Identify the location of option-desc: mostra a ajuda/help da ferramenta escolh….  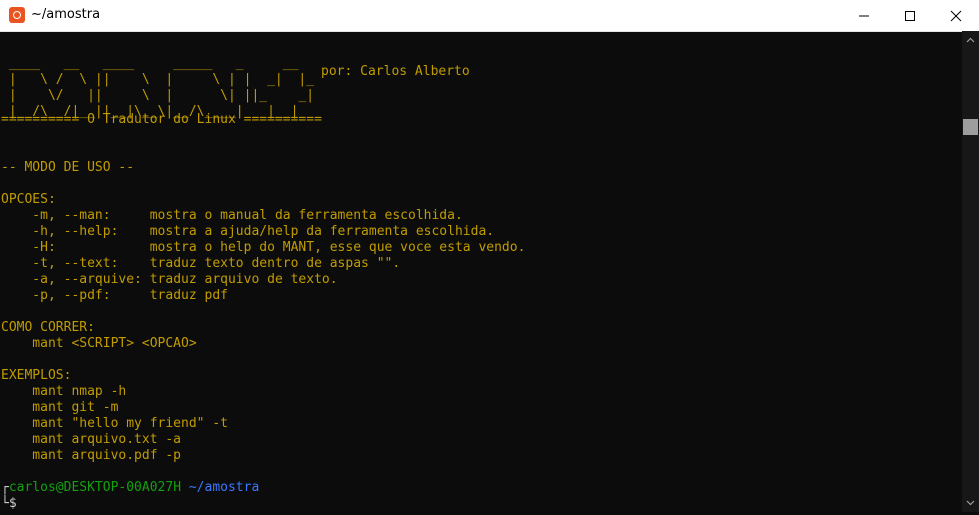
(322, 231).